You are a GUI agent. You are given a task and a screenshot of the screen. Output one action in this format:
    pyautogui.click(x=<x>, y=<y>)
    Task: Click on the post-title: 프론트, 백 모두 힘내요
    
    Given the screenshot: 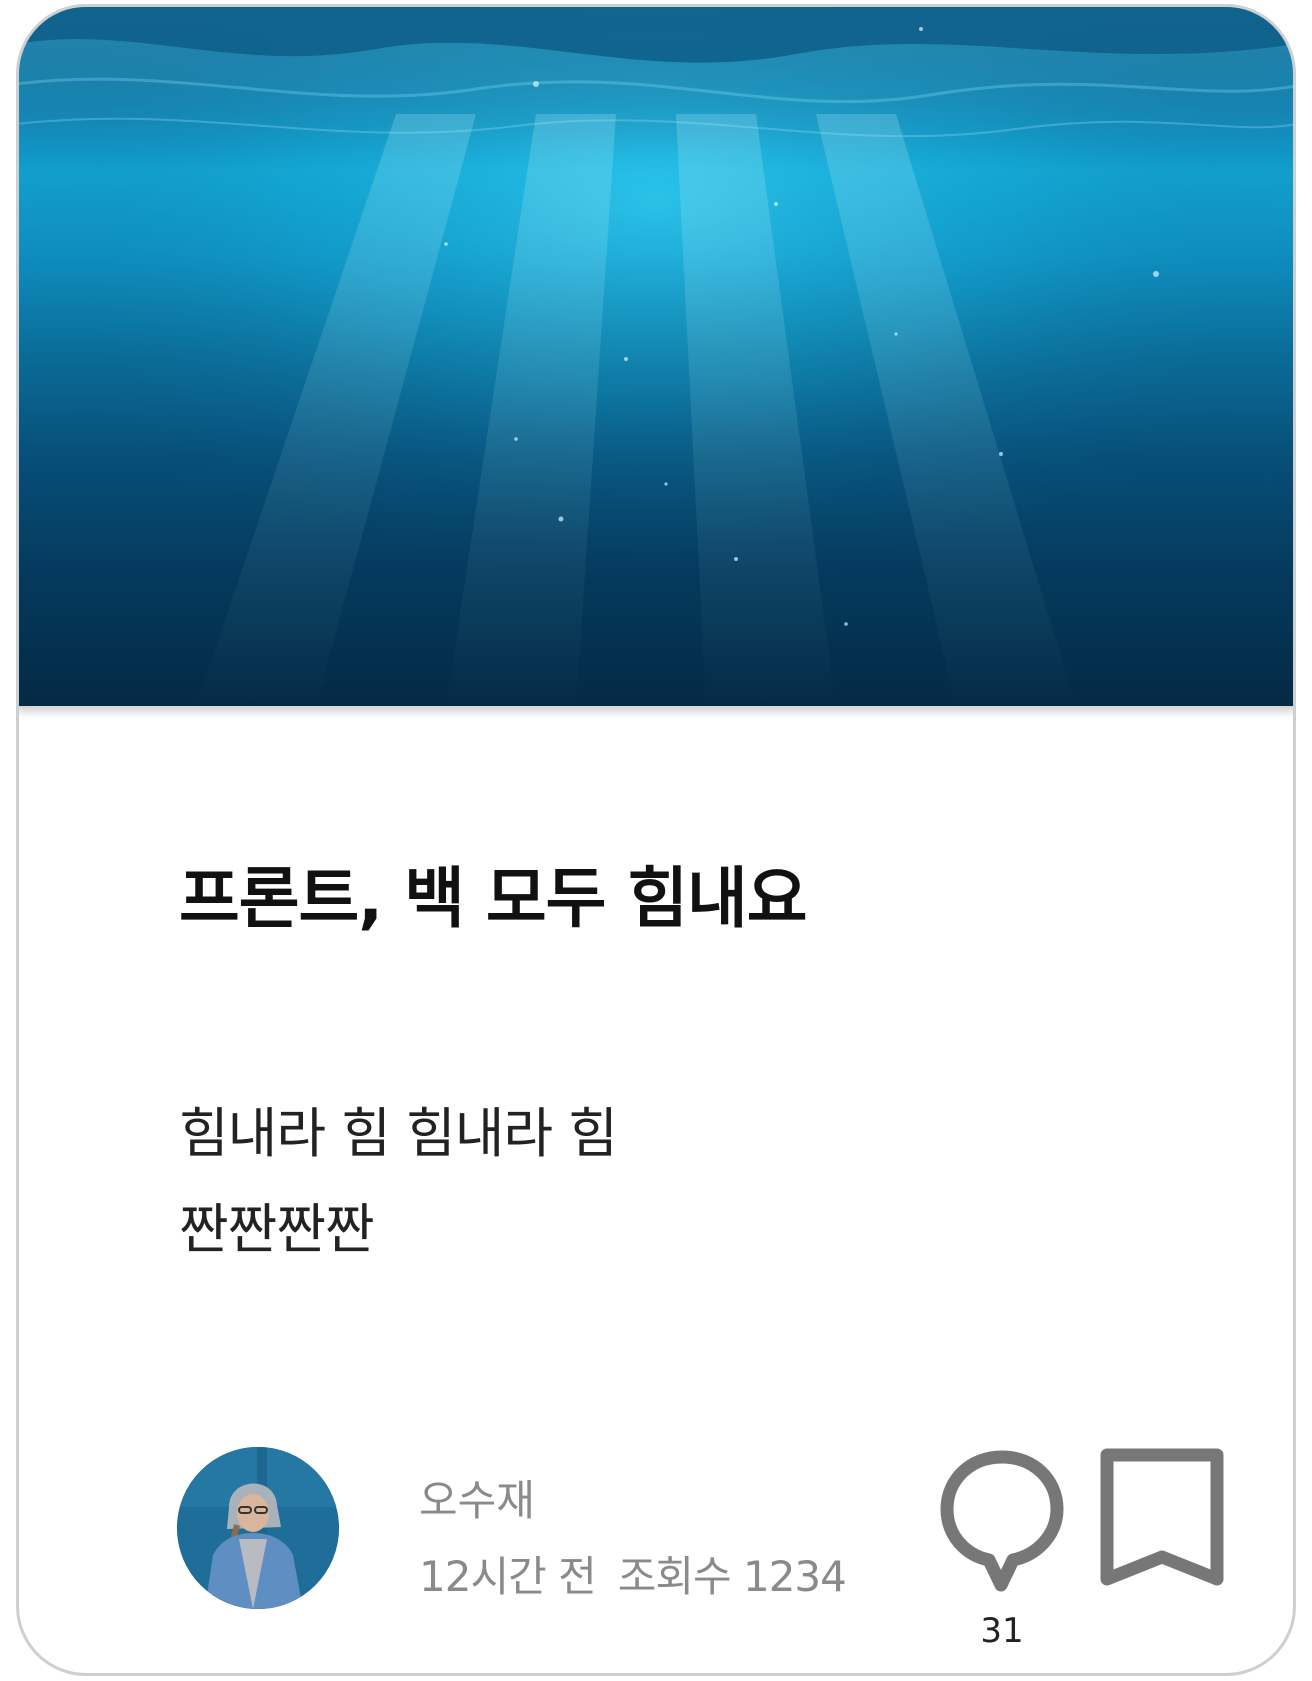 What is the action you would take?
    pyautogui.click(x=493, y=893)
    